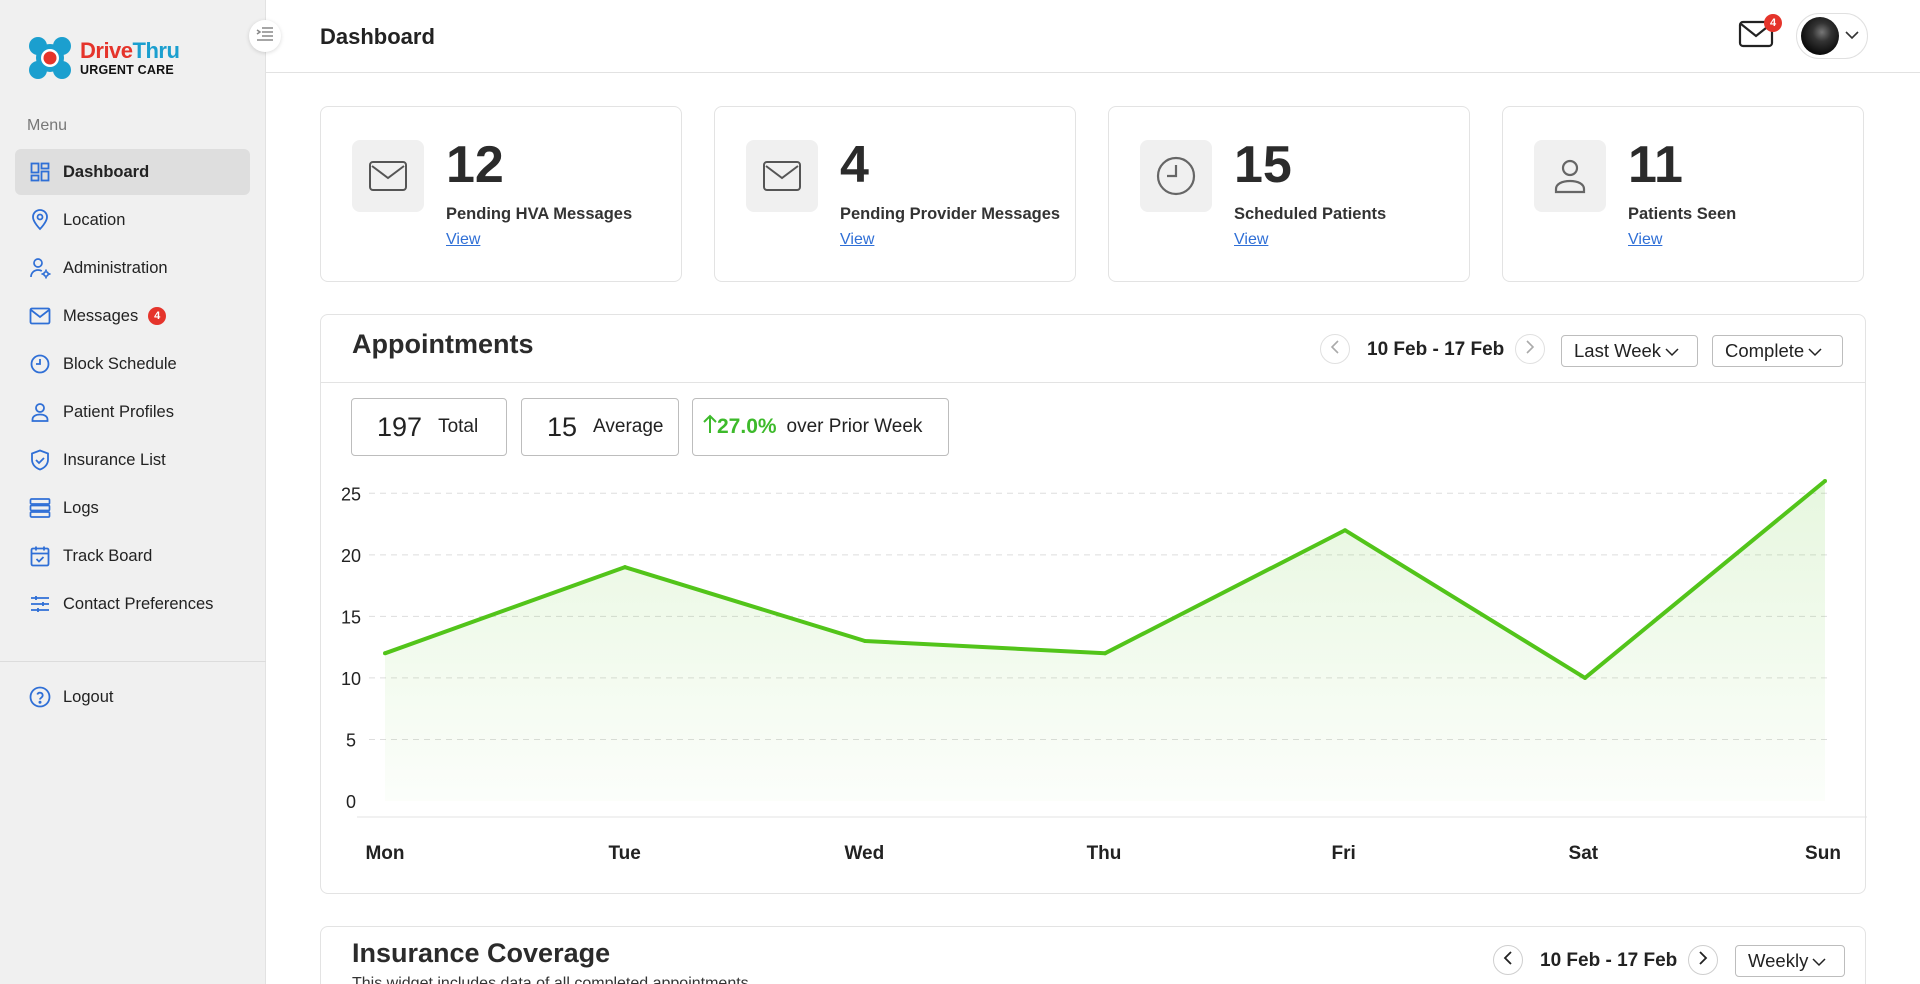 Image resolution: width=1920 pixels, height=984 pixels. I want to click on stat-label: Pending Provider Messages, so click(950, 214).